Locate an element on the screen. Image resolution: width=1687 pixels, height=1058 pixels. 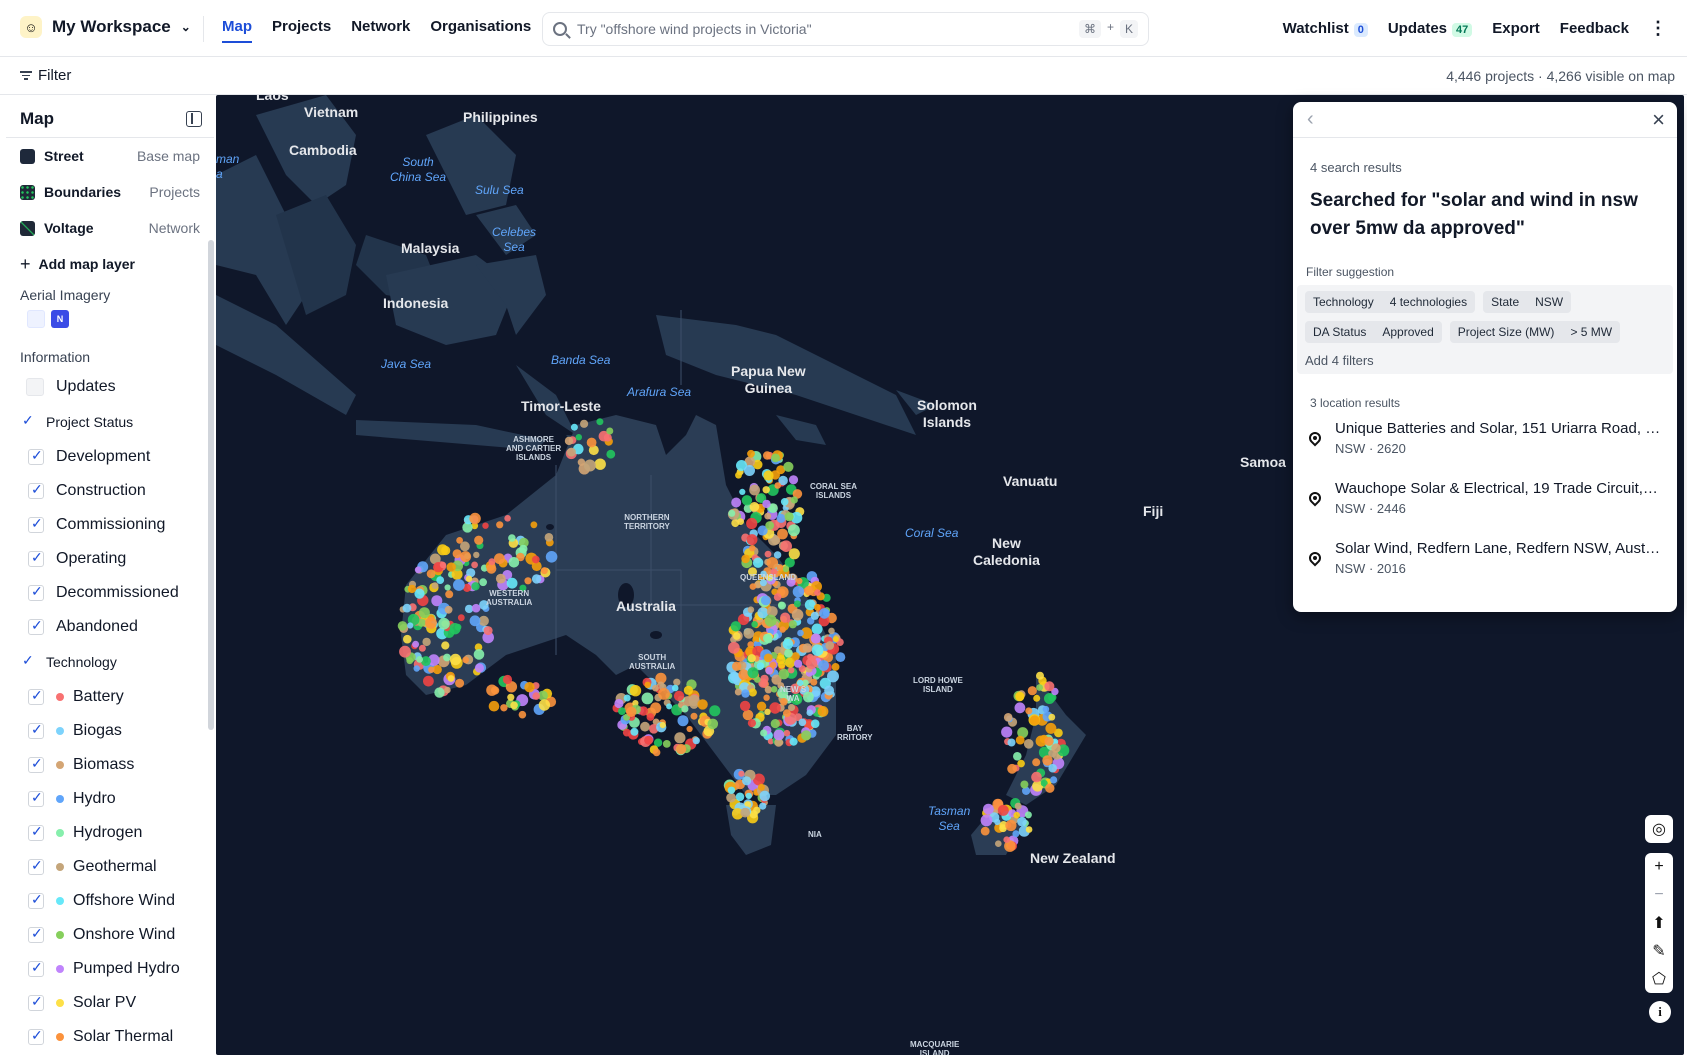
layer-boundaries: Boundaries Projects is located at coordinates (110, 192).